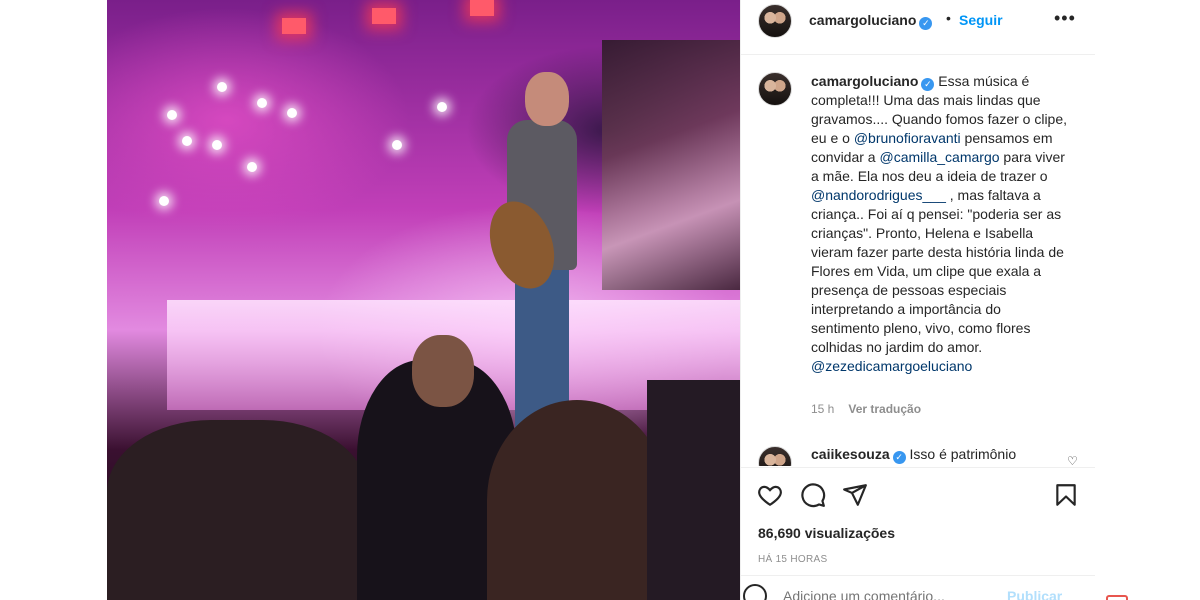 This screenshot has height=600, width=1200. What do you see at coordinates (878, 195) in the screenshot?
I see `mention-link: @nandorodrigues___` at bounding box center [878, 195].